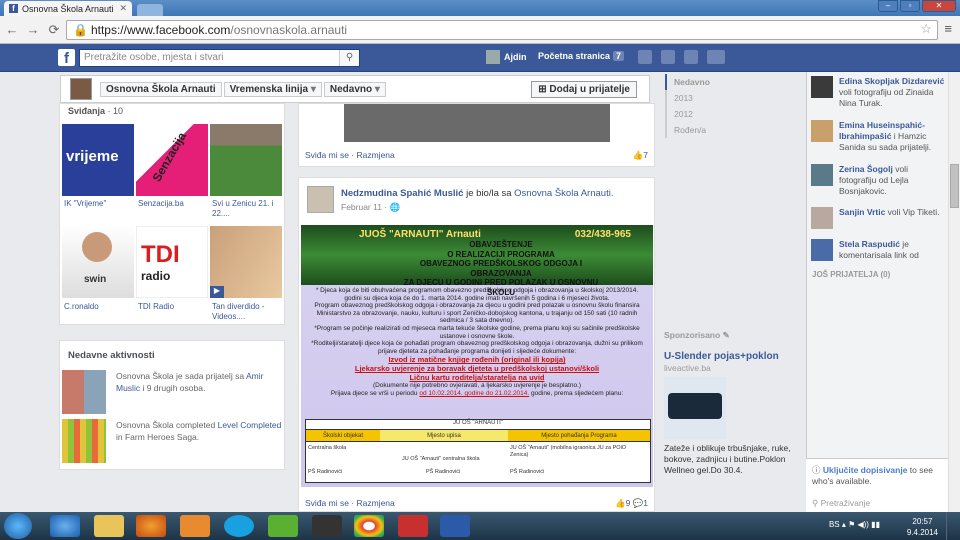  Describe the element at coordinates (123, 8) in the screenshot. I see `tab-close-icon: ✕` at that location.